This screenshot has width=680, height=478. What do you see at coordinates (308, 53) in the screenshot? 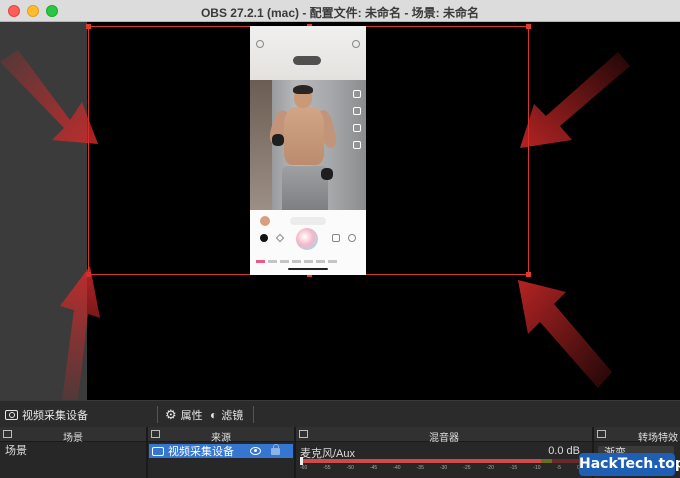
I see `phone-top-bar` at bounding box center [308, 53].